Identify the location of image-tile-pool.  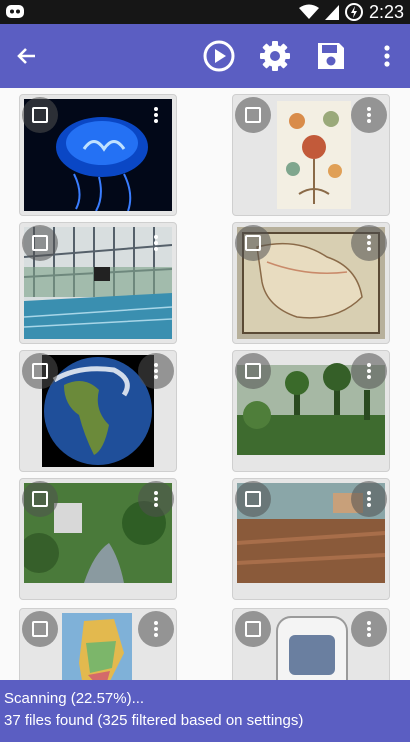
(98, 283).